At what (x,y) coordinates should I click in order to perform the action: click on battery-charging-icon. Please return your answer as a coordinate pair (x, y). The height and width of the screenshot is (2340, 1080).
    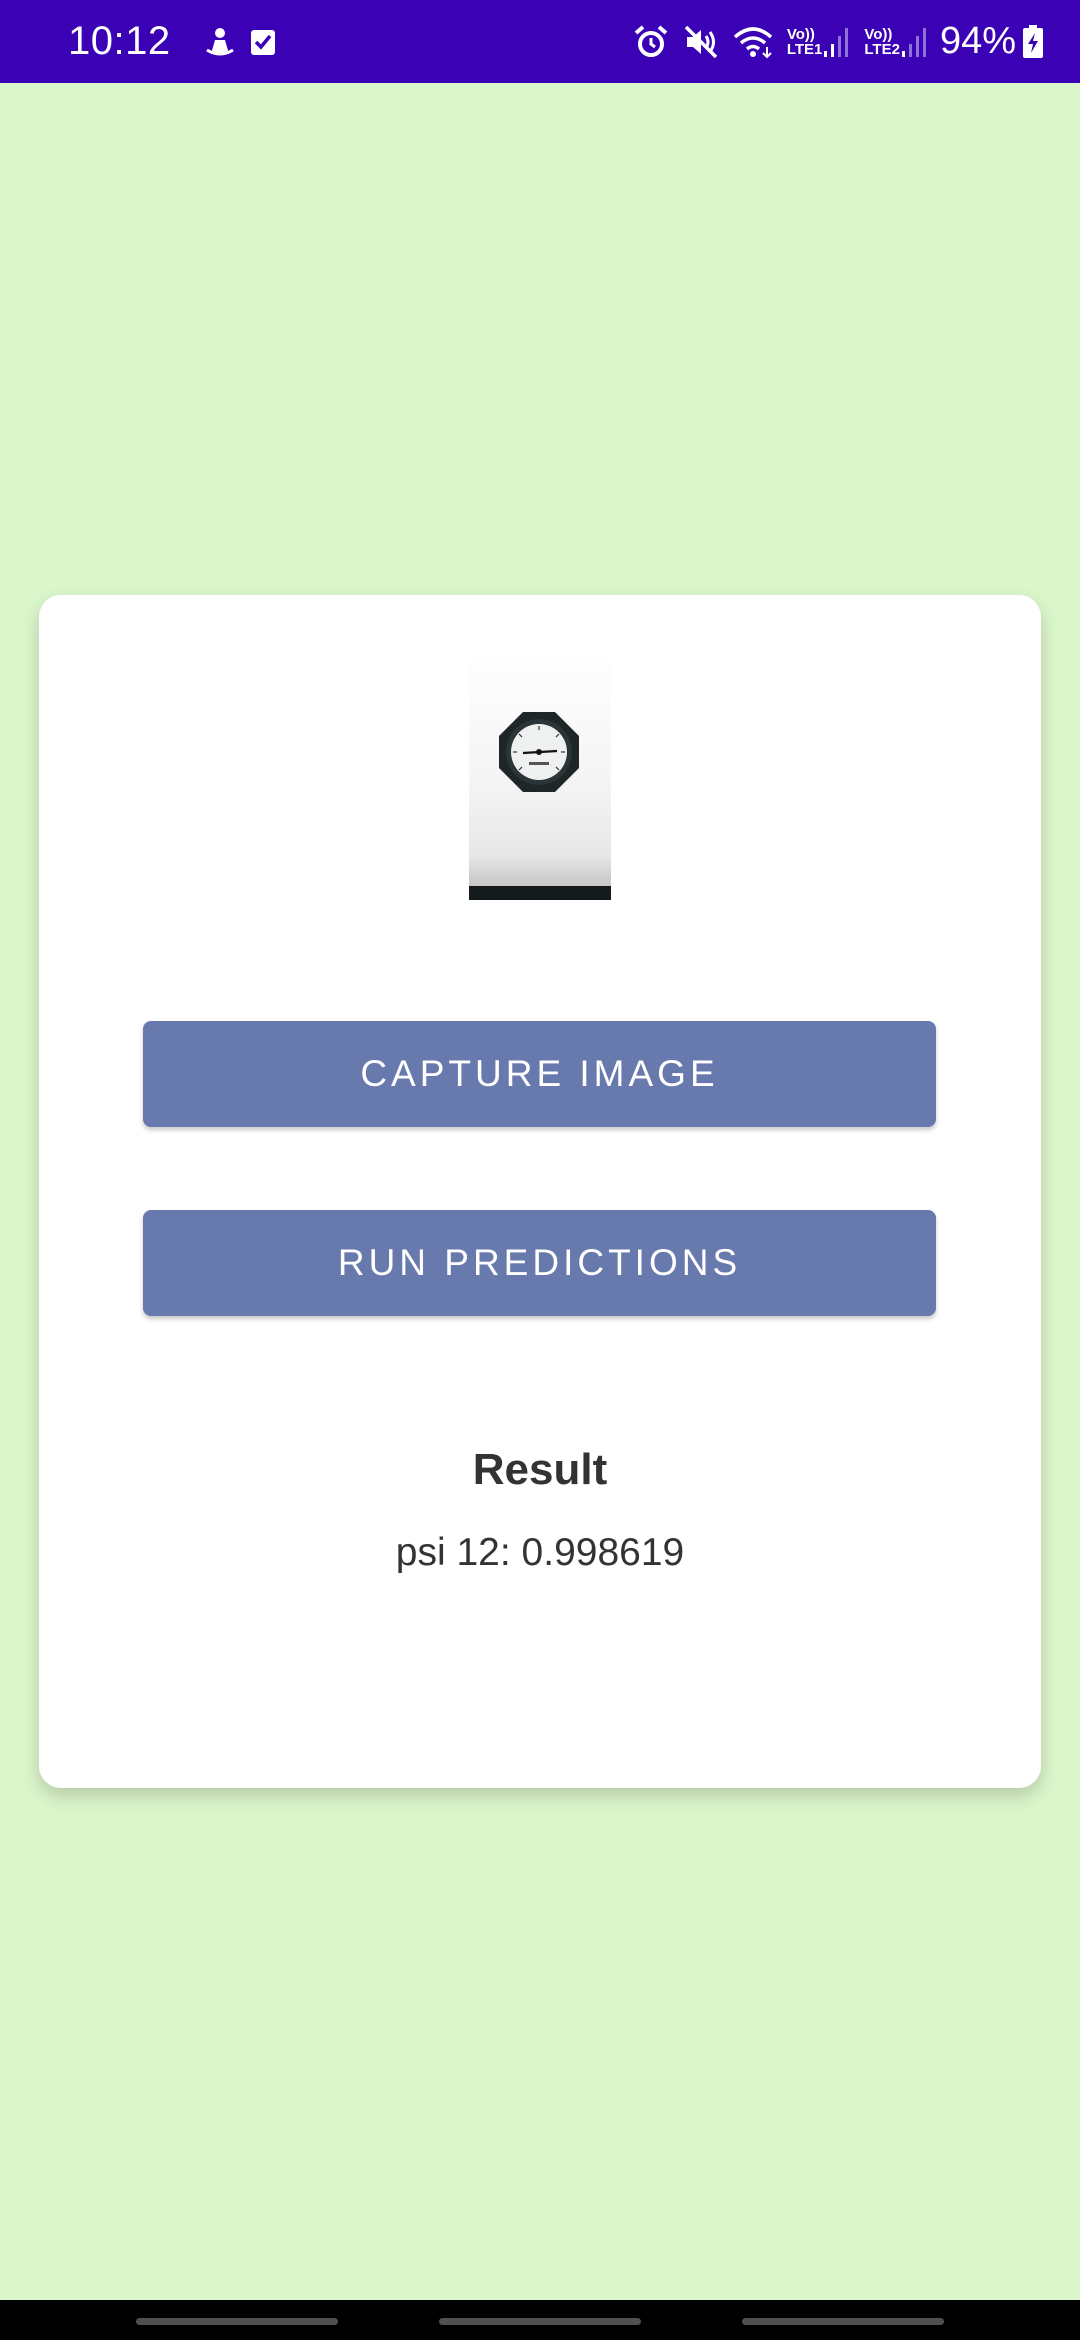
    Looking at the image, I should click on (1033, 41).